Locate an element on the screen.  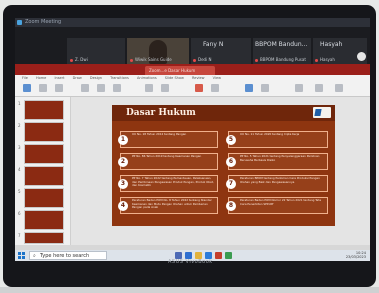
participant-name: Hasyah is located at coordinates (331, 44).